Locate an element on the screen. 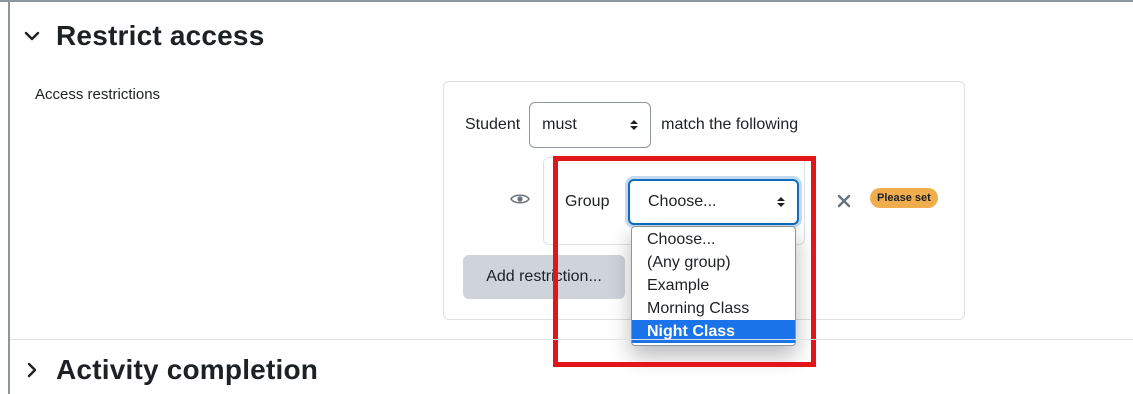 Image resolution: width=1133 pixels, height=394 pixels. group-label: Group is located at coordinates (587, 201).